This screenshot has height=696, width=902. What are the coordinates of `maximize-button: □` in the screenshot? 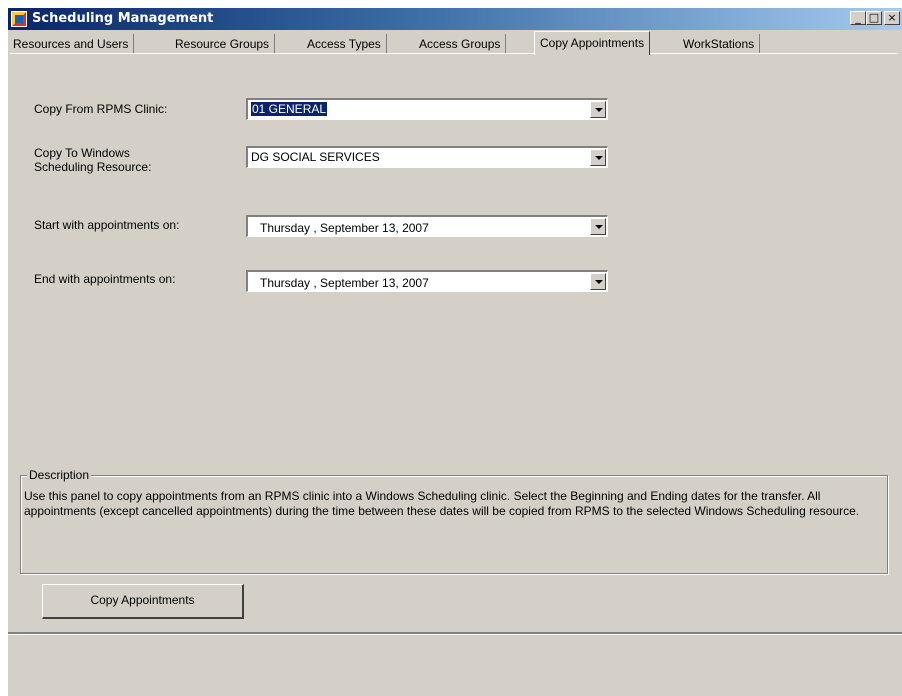 It's located at (874, 18).